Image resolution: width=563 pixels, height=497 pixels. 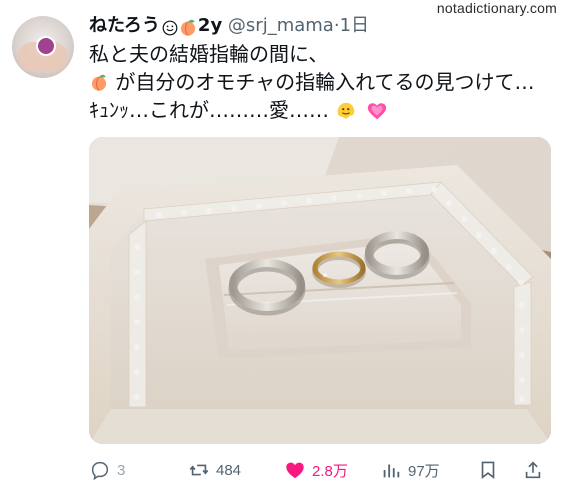 I want to click on reply-button: 3, so click(x=107, y=470).